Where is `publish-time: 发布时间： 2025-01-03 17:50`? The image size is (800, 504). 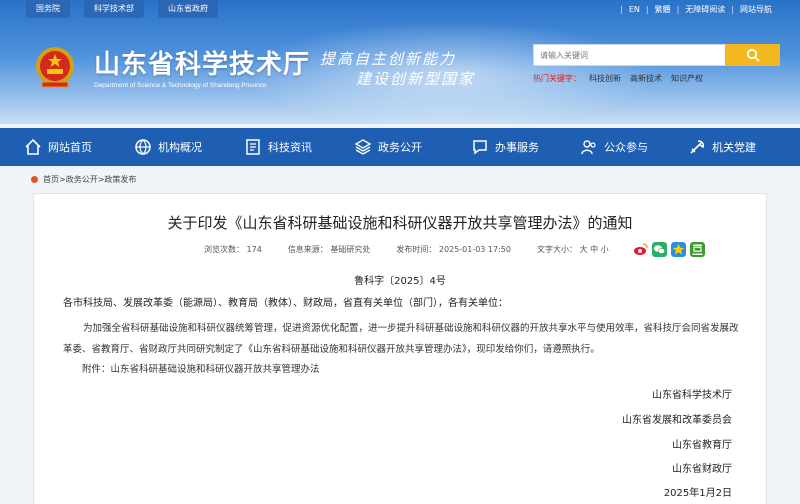 publish-time: 发布时间： 2025-01-03 17:50 is located at coordinates (453, 249).